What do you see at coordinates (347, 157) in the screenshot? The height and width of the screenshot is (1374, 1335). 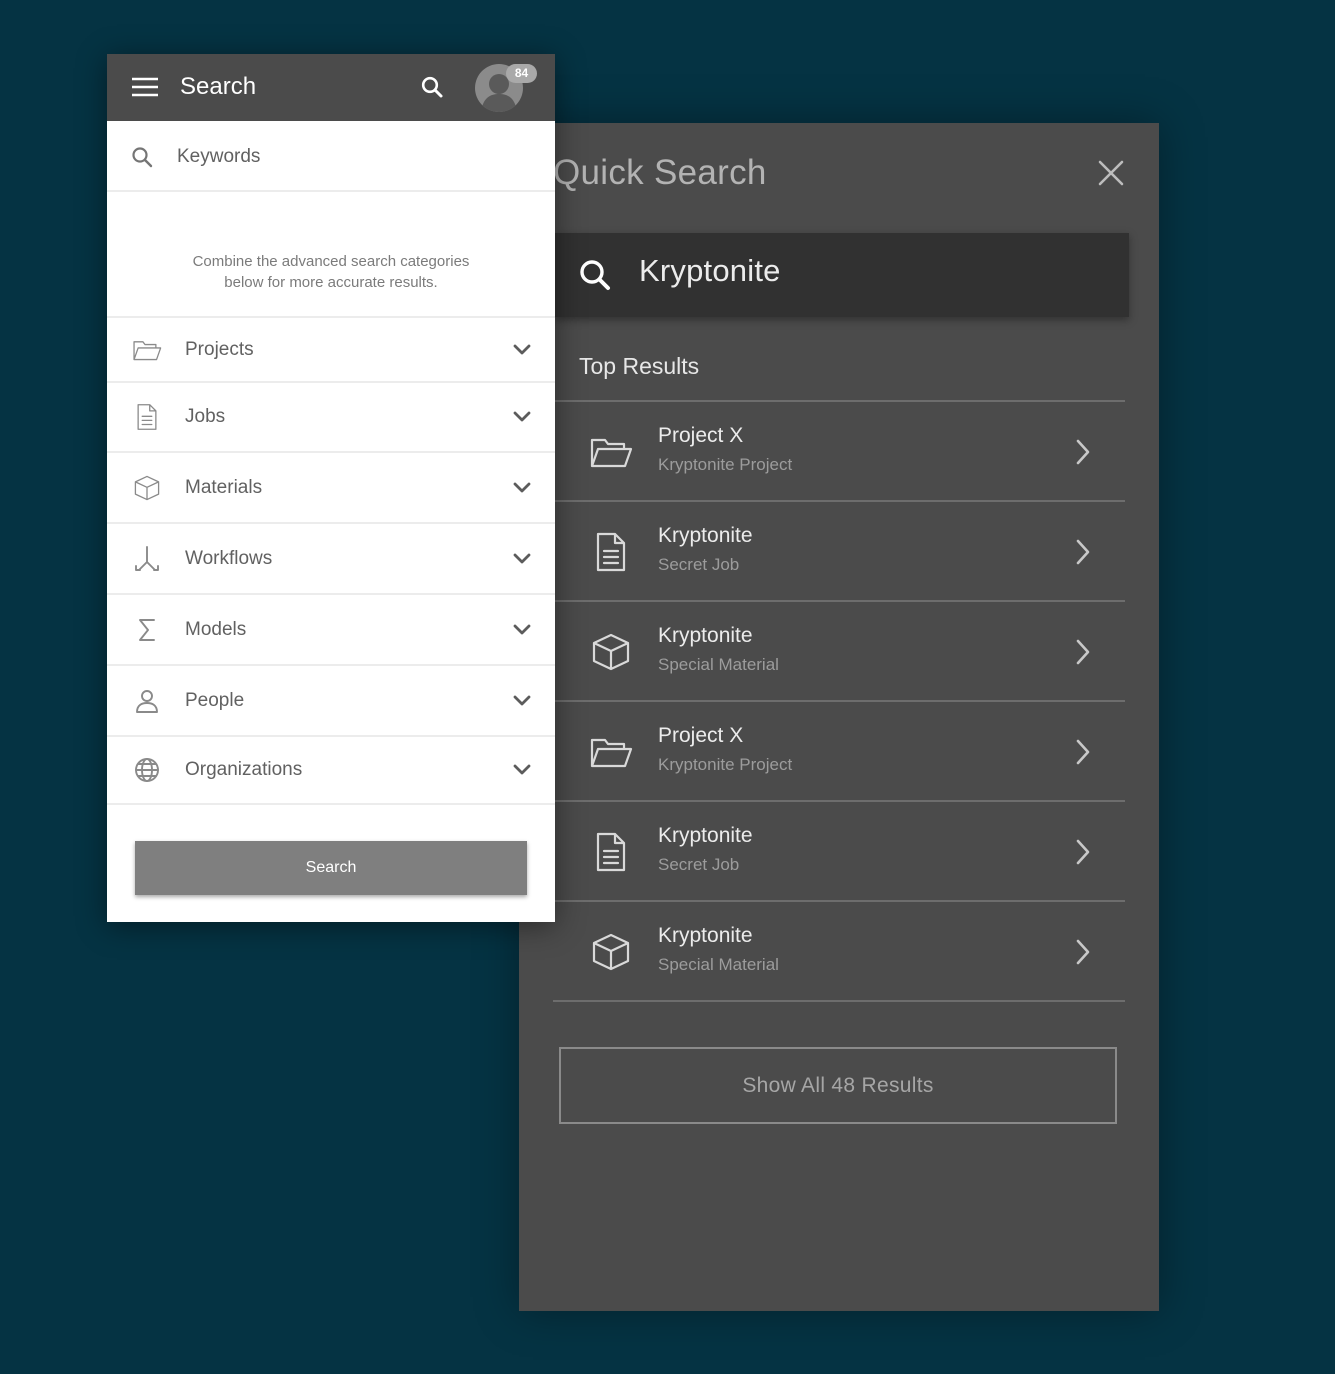 I see `keywords-input` at bounding box center [347, 157].